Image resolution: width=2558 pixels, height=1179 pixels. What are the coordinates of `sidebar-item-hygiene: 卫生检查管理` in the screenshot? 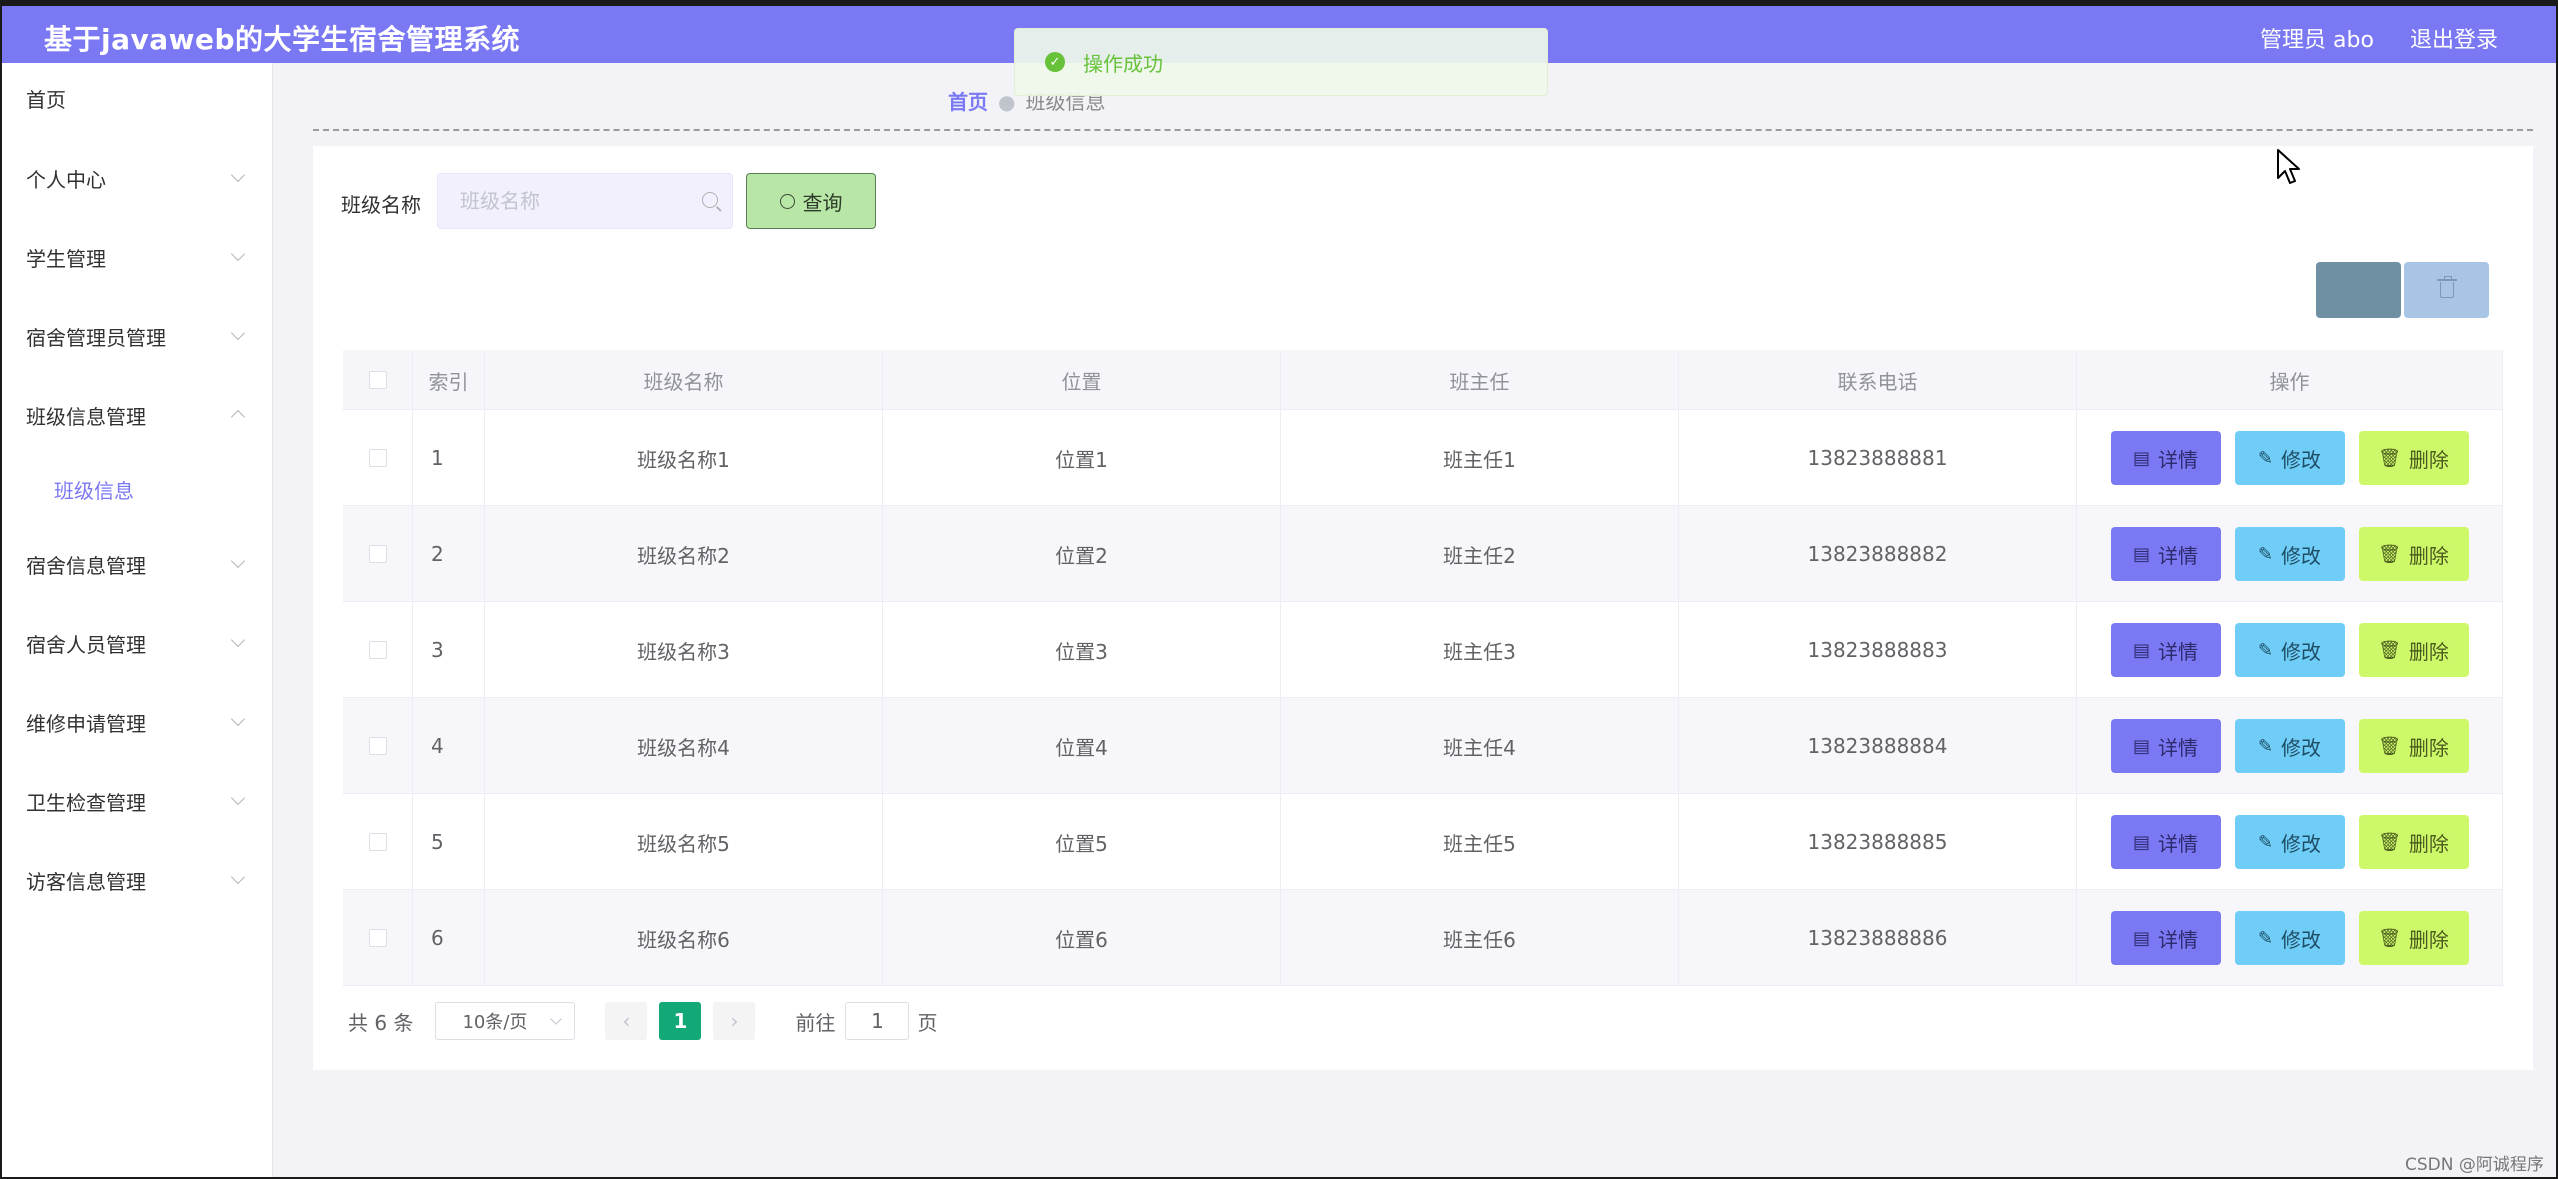 It's located at (137, 801).